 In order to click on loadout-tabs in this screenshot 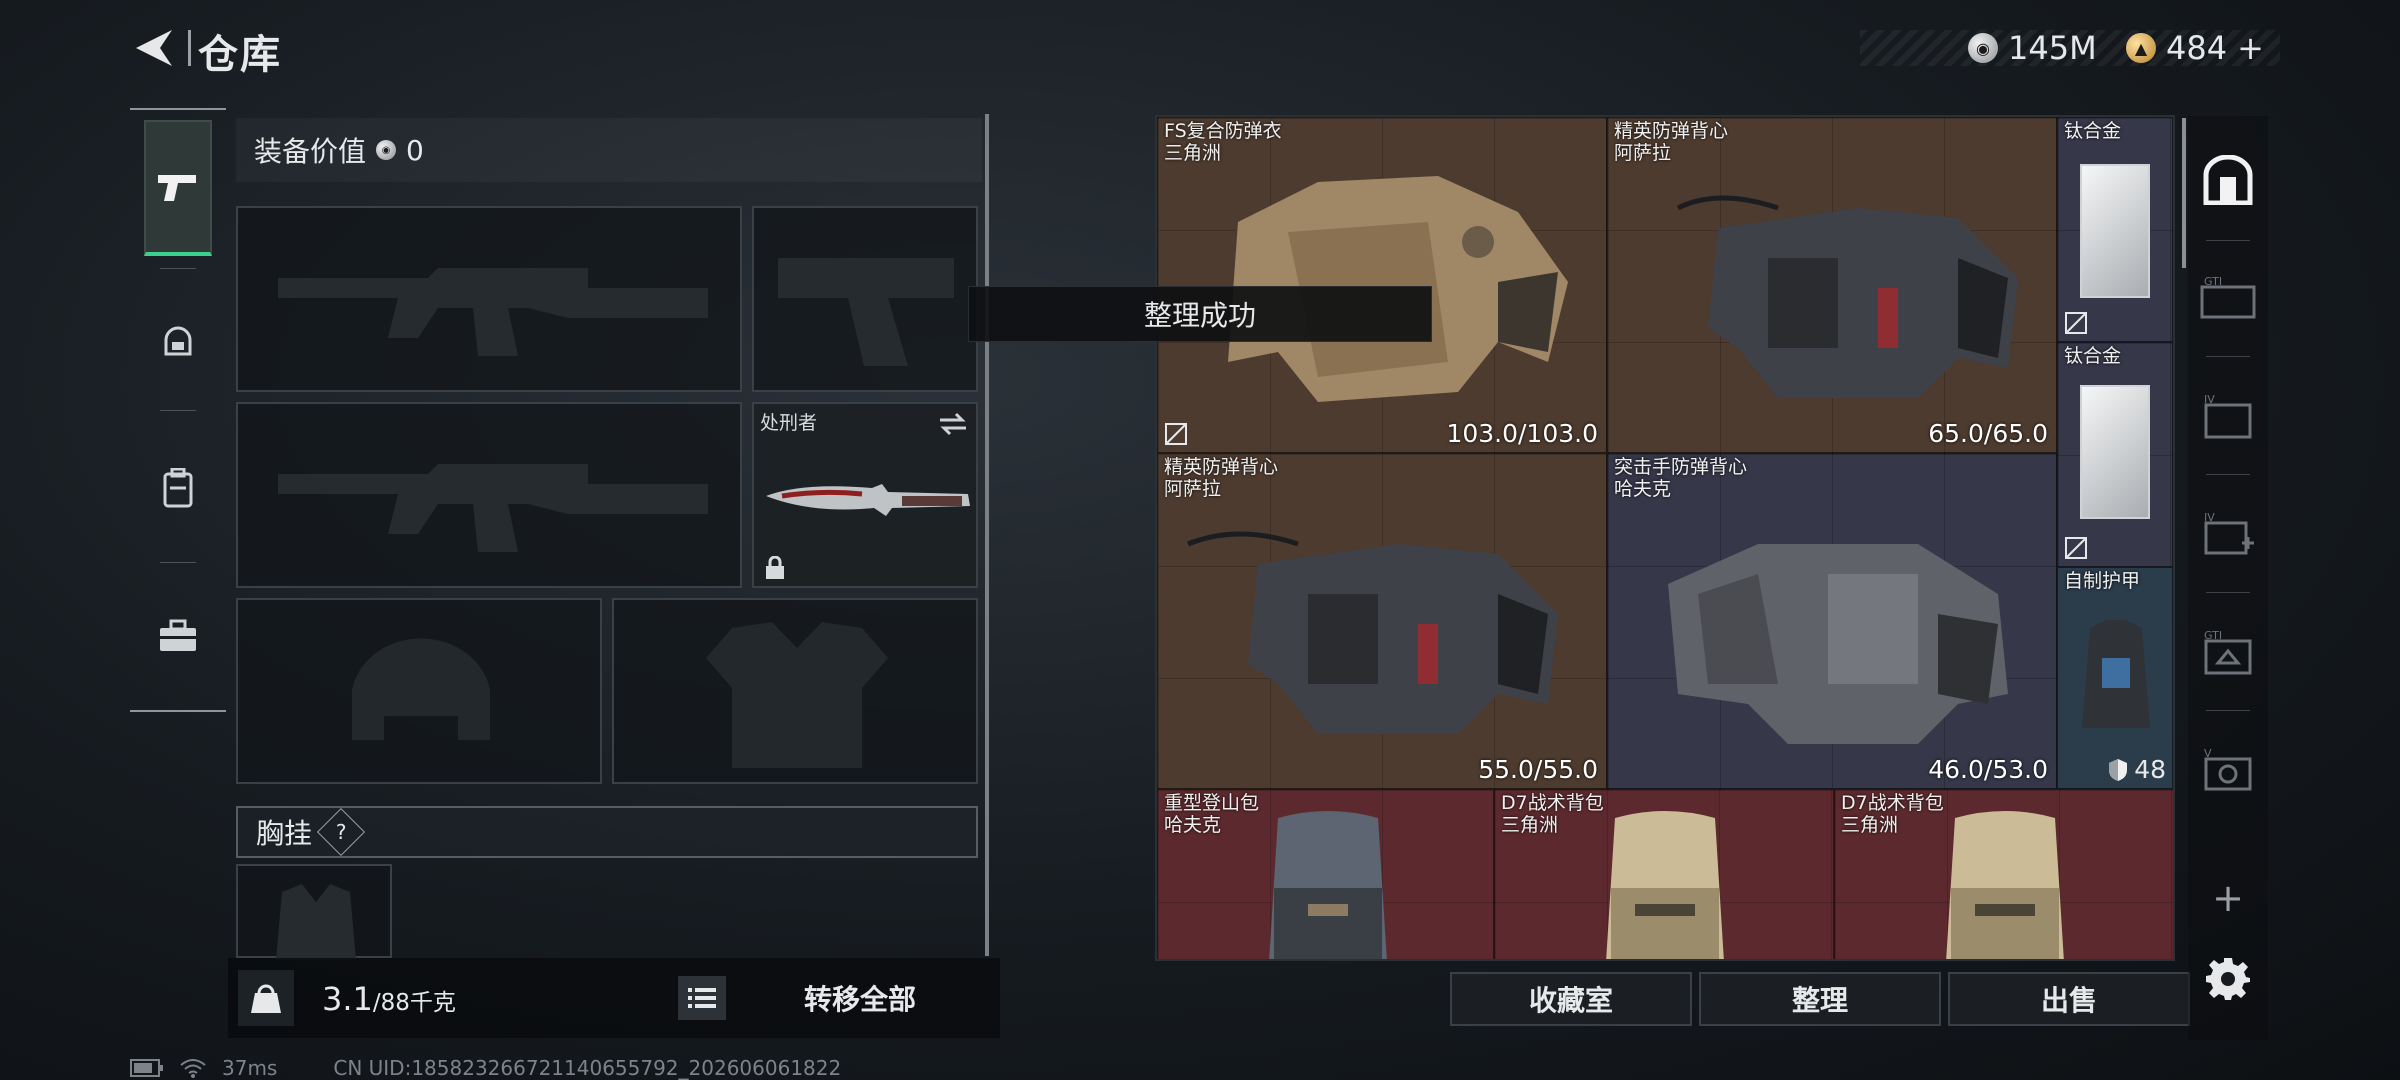, I will do `click(178, 410)`.